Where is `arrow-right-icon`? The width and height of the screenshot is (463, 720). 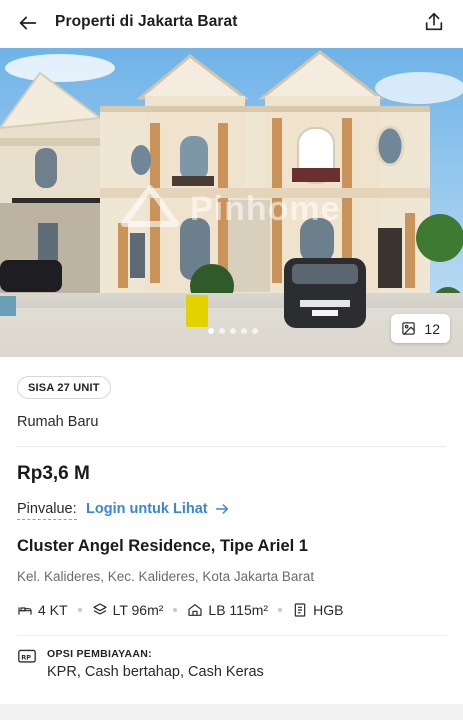
arrow-right-icon is located at coordinates (221, 509).